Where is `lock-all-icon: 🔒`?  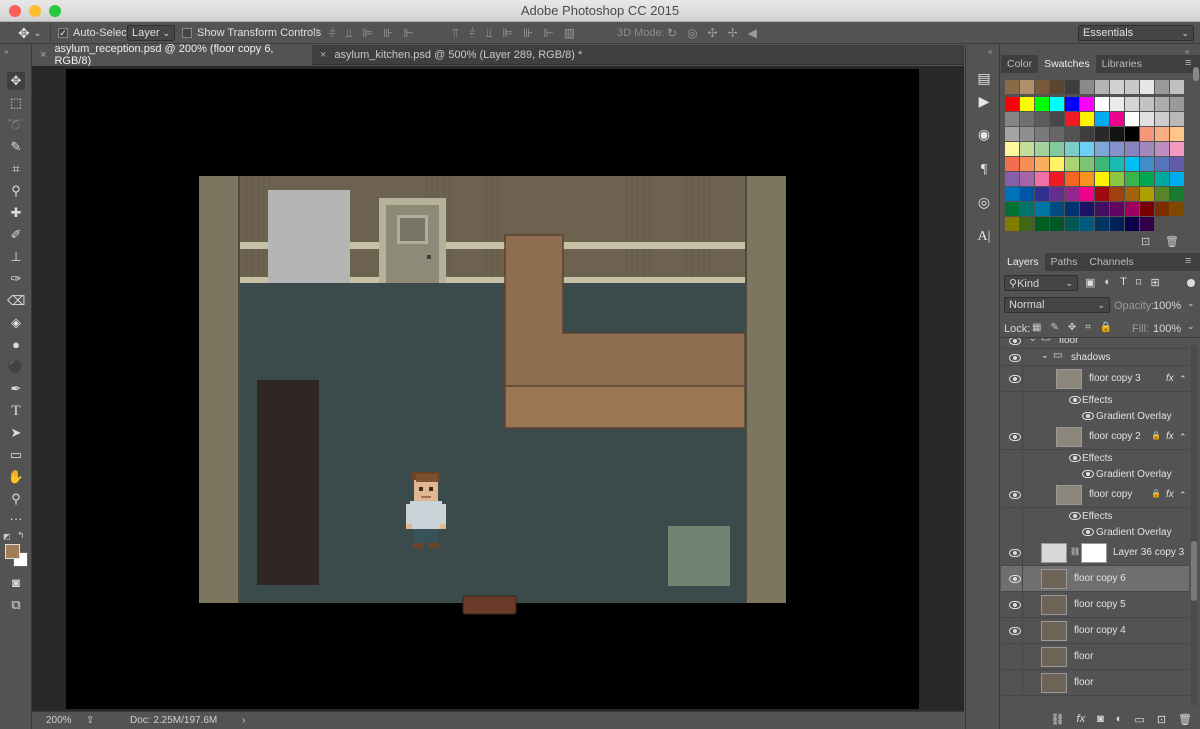
lock-all-icon: 🔒 is located at coordinates (1106, 327).